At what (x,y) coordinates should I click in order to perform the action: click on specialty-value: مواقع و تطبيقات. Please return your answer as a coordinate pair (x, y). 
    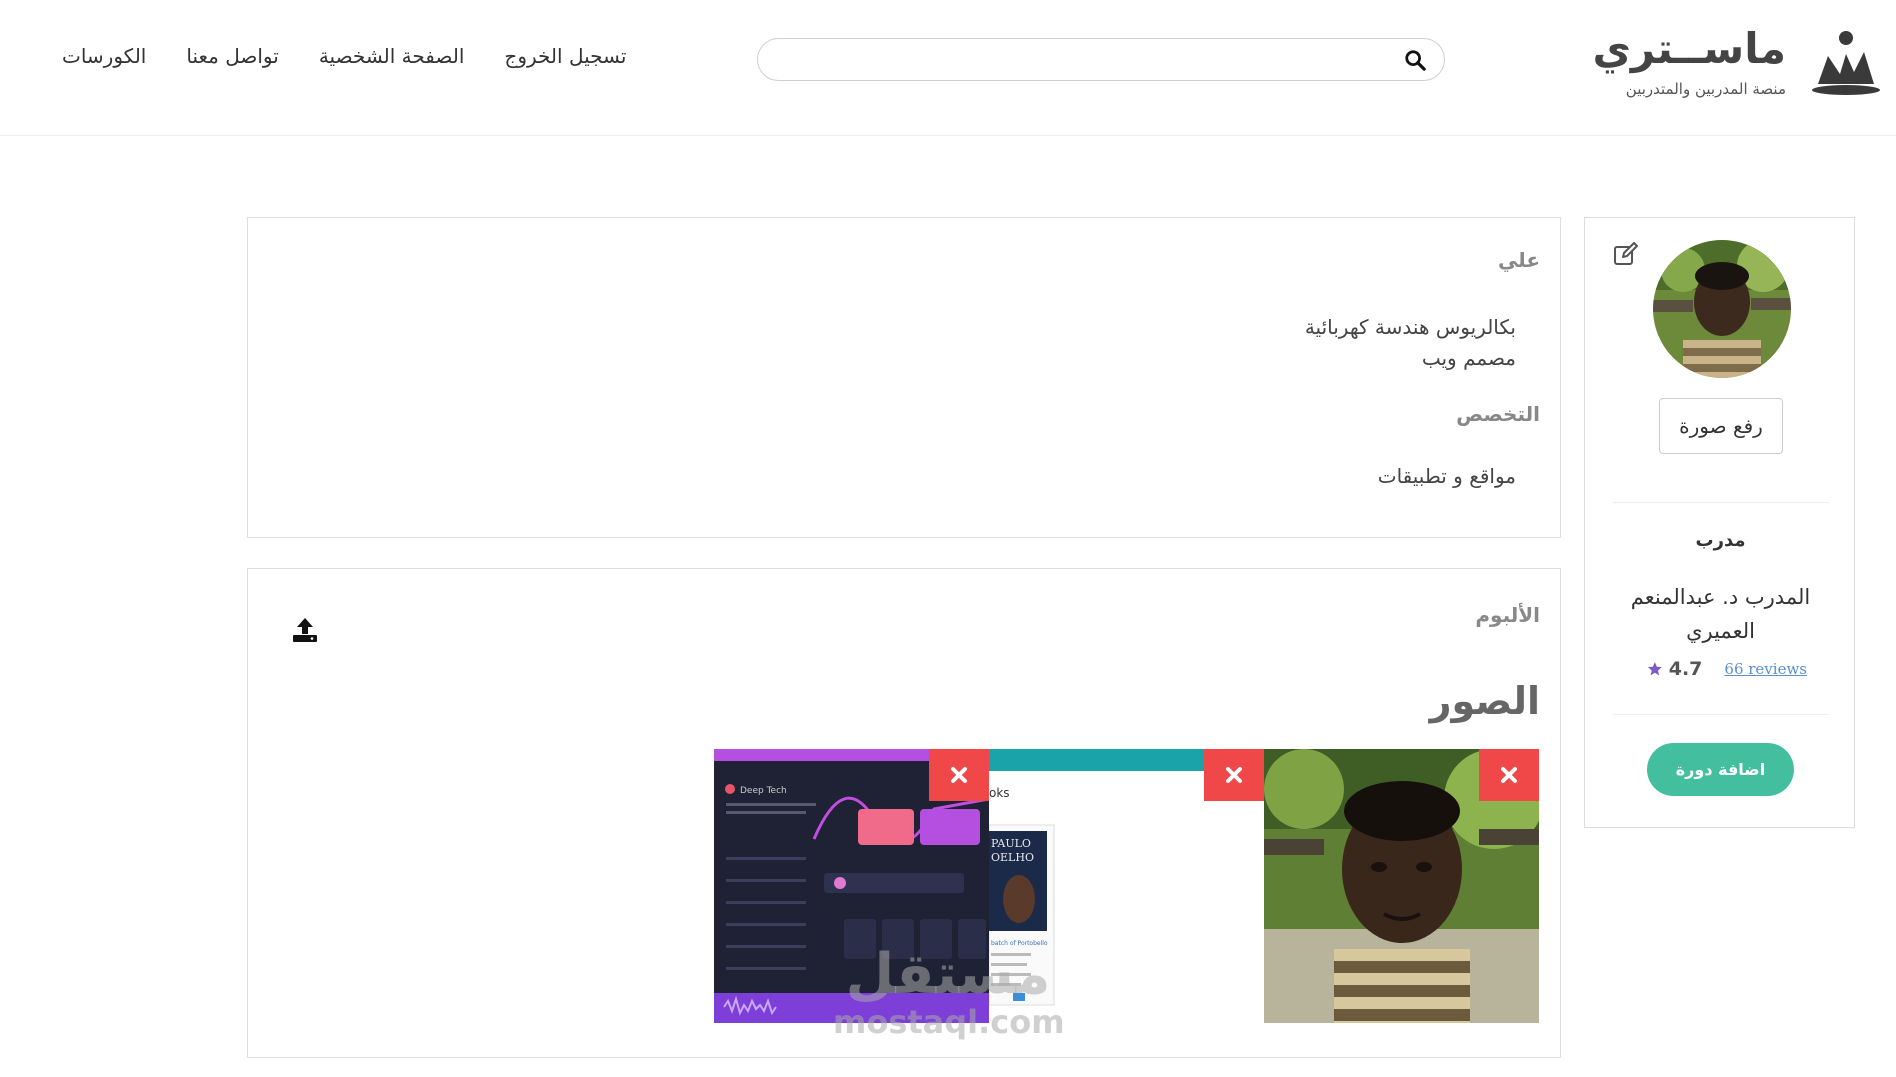
    Looking at the image, I should click on (1446, 476).